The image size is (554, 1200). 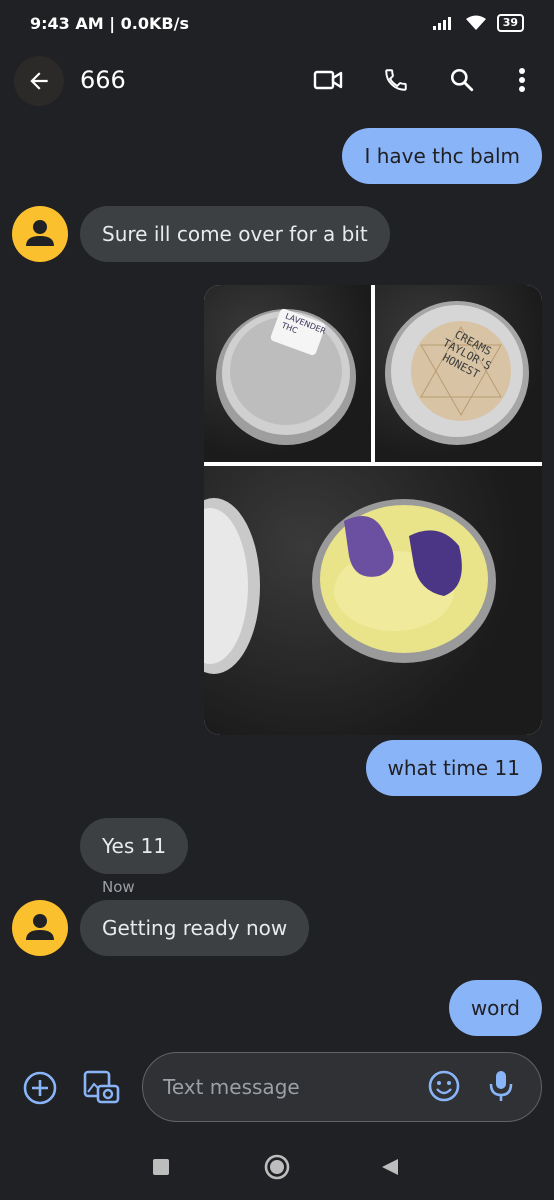 I want to click on back-arrow-icon, so click(x=39, y=81).